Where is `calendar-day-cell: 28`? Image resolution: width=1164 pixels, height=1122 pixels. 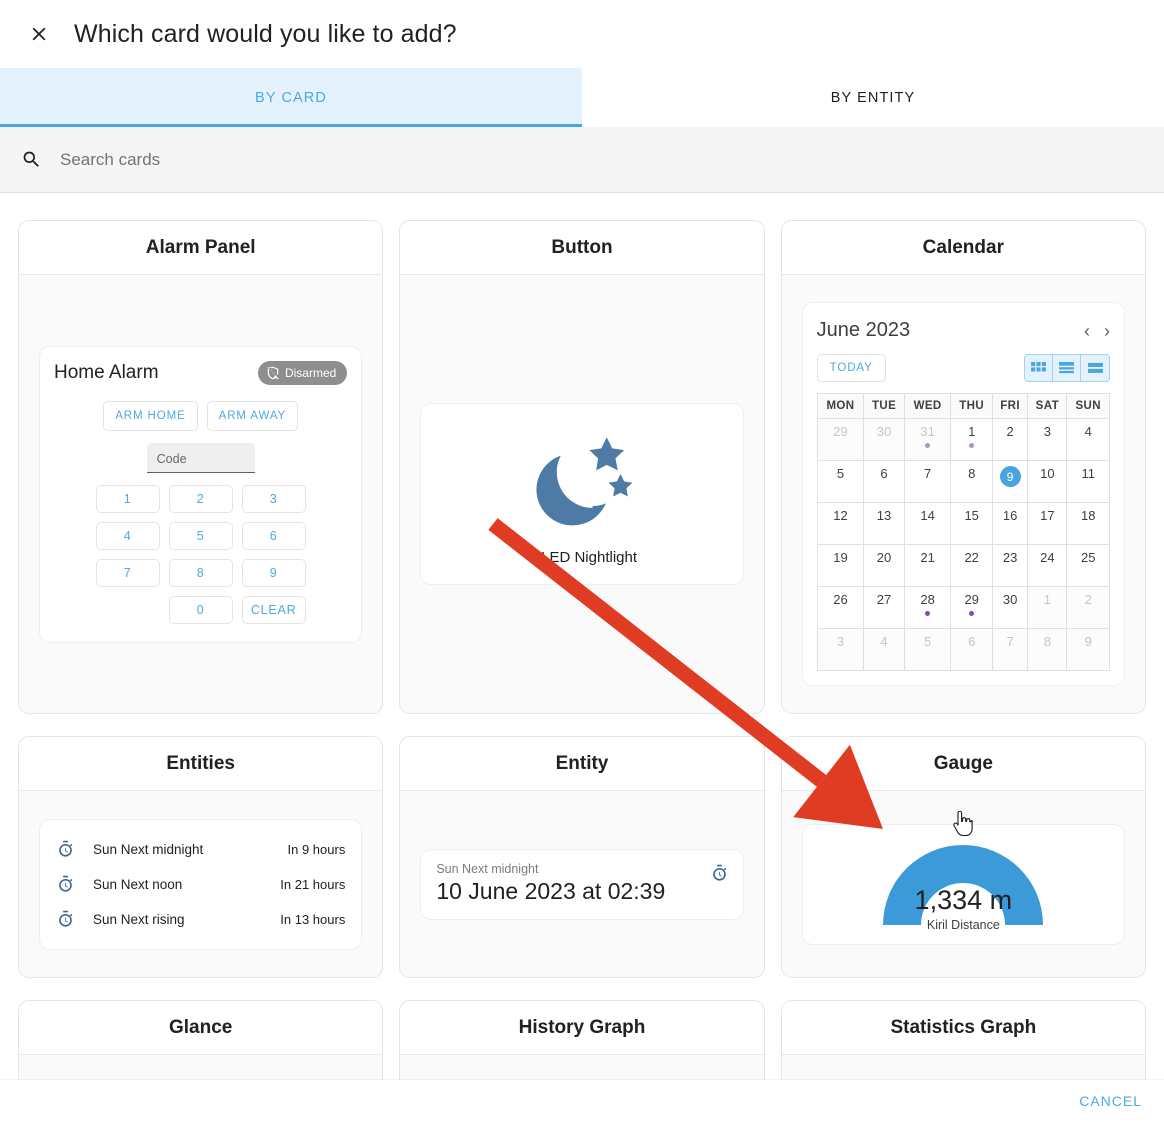 calendar-day-cell: 28 is located at coordinates (927, 607).